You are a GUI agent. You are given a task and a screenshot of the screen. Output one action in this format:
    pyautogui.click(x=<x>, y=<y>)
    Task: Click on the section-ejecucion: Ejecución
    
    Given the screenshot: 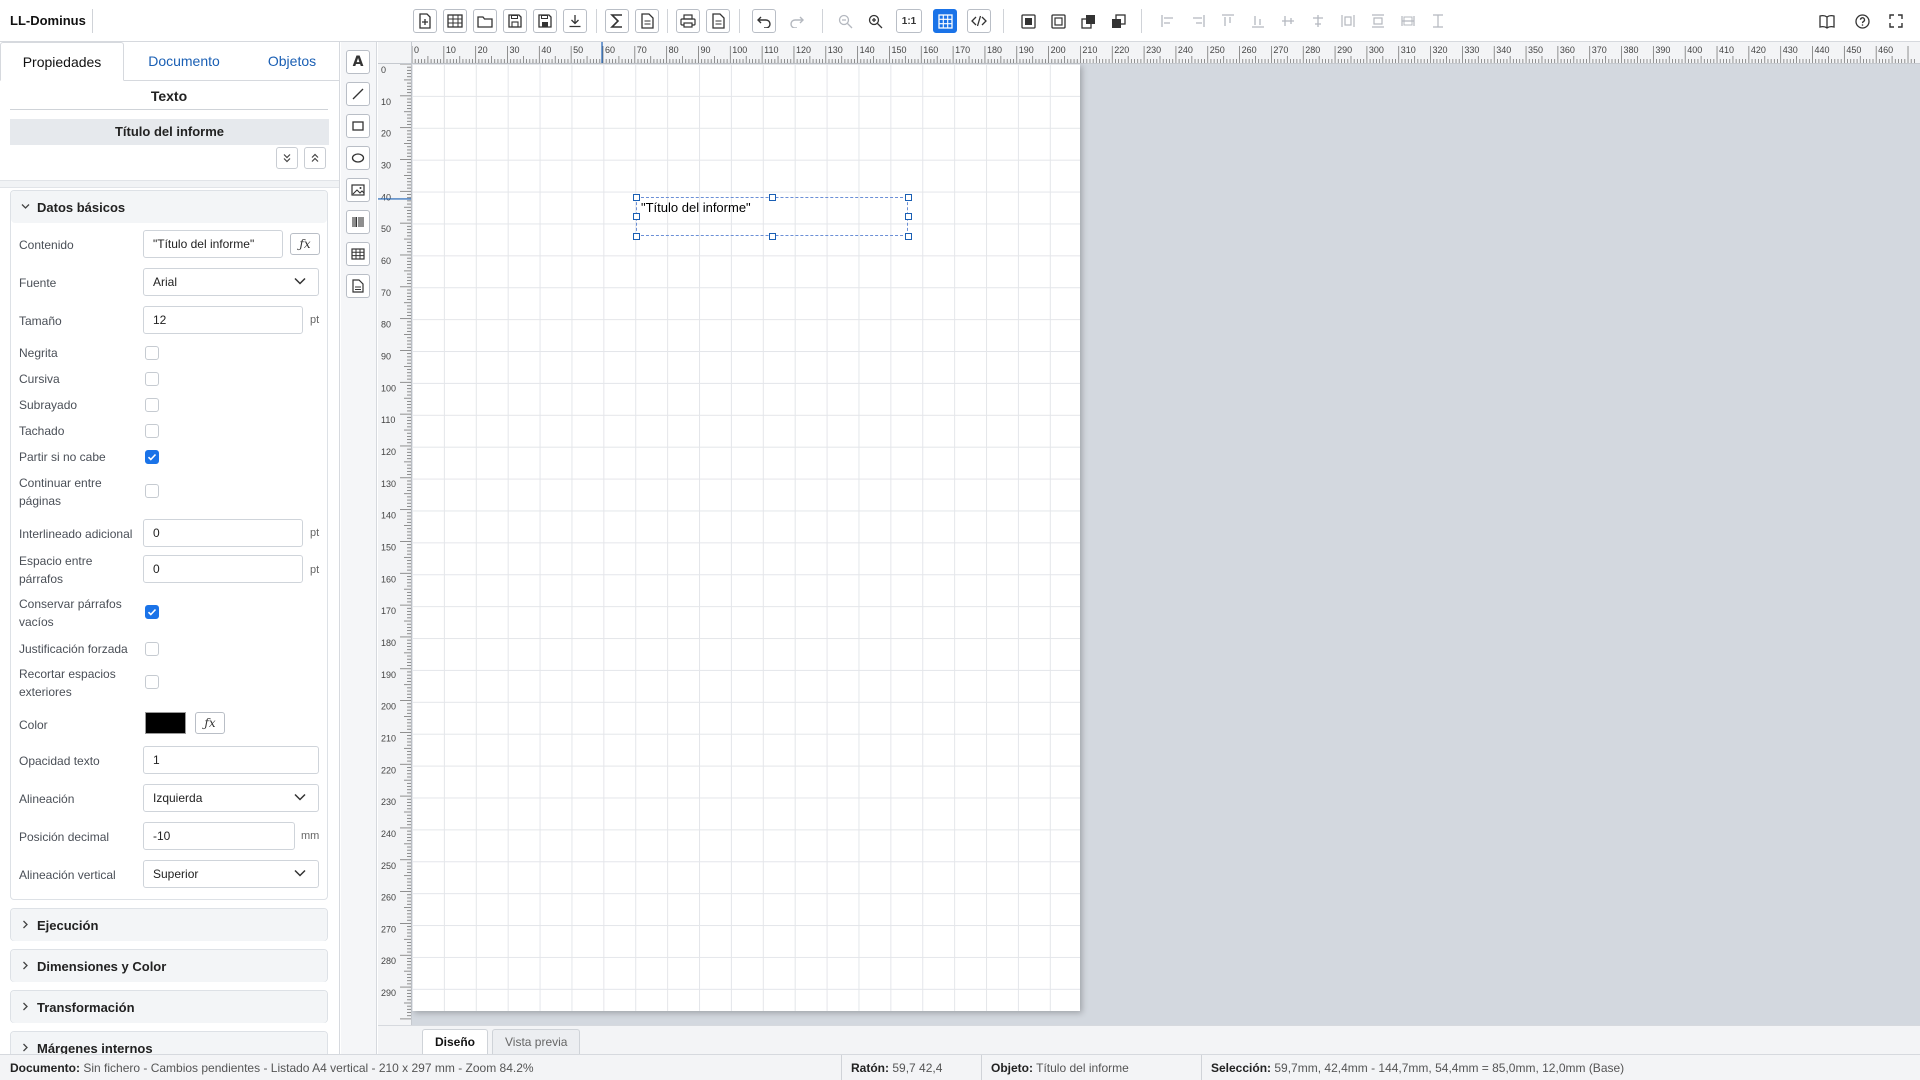 What is the action you would take?
    pyautogui.click(x=169, y=924)
    